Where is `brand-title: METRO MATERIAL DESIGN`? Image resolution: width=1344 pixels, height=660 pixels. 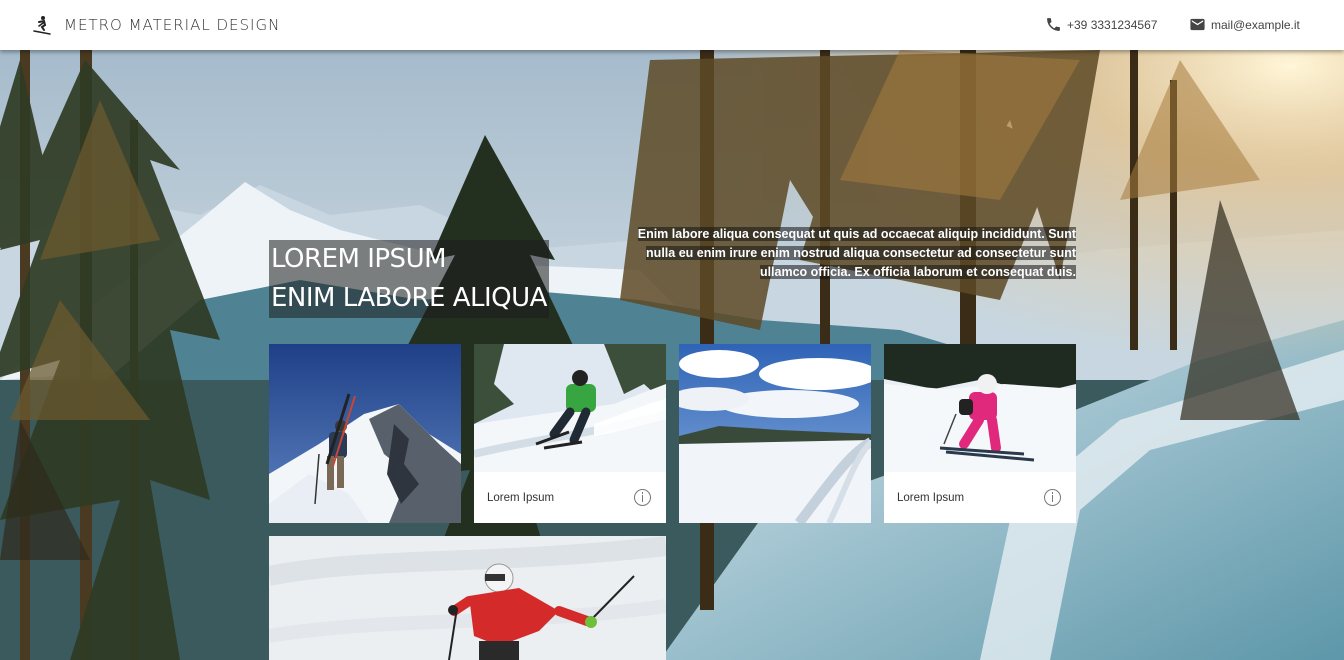 brand-title: METRO MATERIAL DESIGN is located at coordinates (172, 25).